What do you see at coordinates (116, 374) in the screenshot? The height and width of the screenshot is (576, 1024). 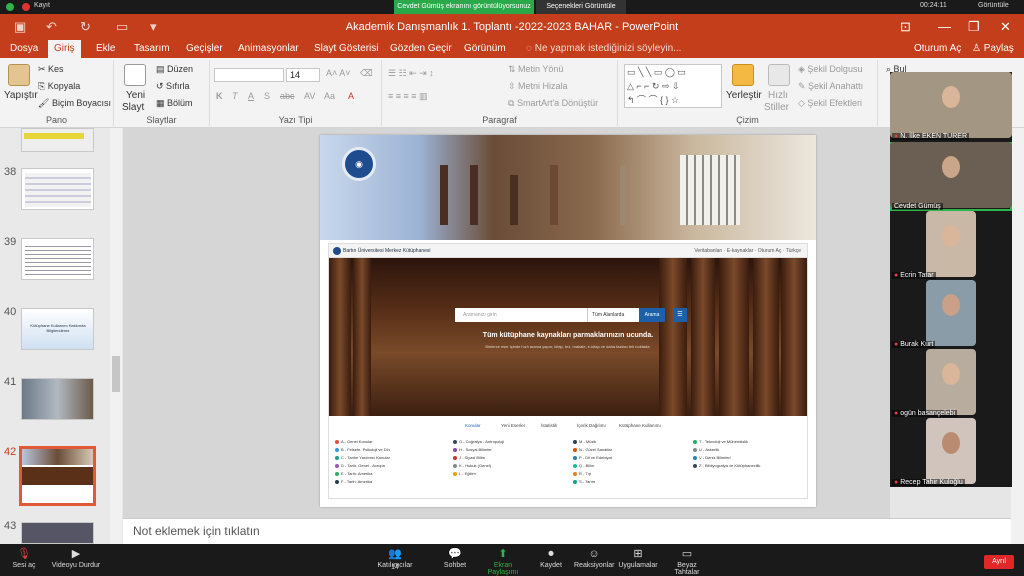 I see `thumbnails-scroll-thumb` at bounding box center [116, 374].